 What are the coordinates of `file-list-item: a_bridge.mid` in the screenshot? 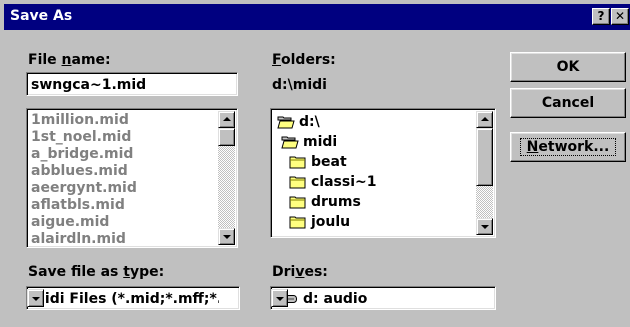 It's located at (84, 154).